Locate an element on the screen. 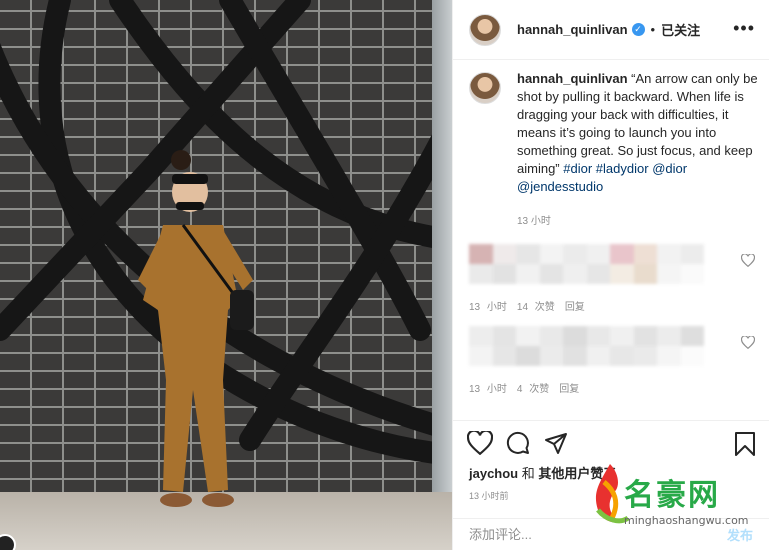 The image size is (769, 550). watermark-url: minghaoshangwu.com is located at coordinates (686, 520).